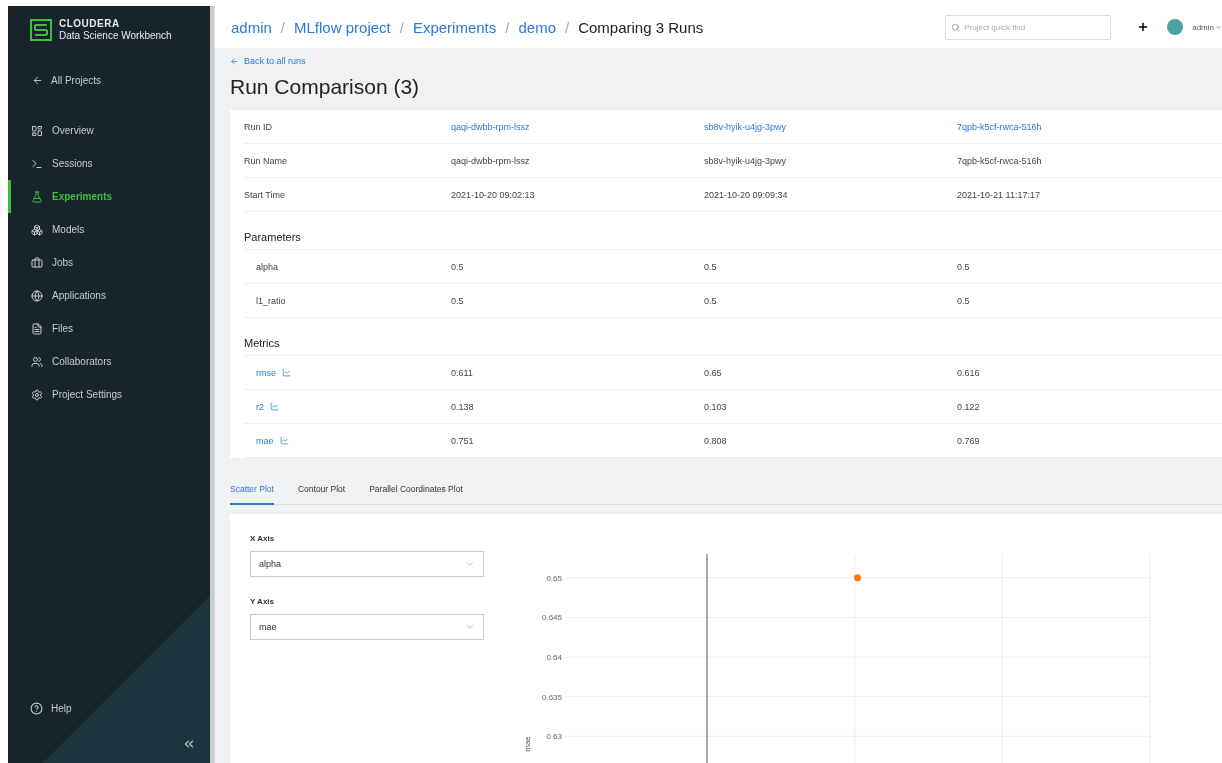  Describe the element at coordinates (1207, 27) in the screenshot. I see `user-menu: admin` at that location.